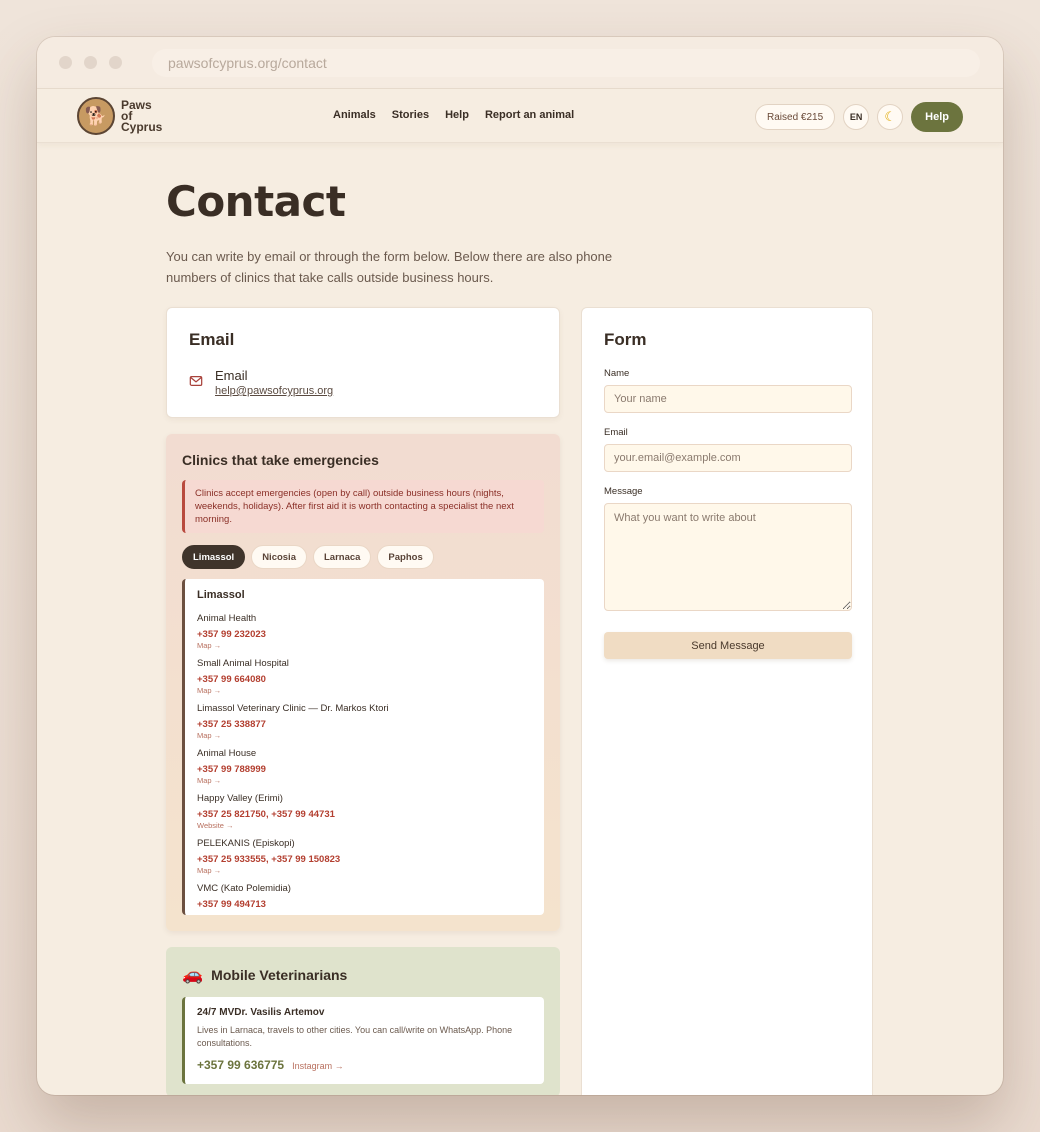  I want to click on browser-chrome: pawsofcyprus.org/contact, so click(520, 63).